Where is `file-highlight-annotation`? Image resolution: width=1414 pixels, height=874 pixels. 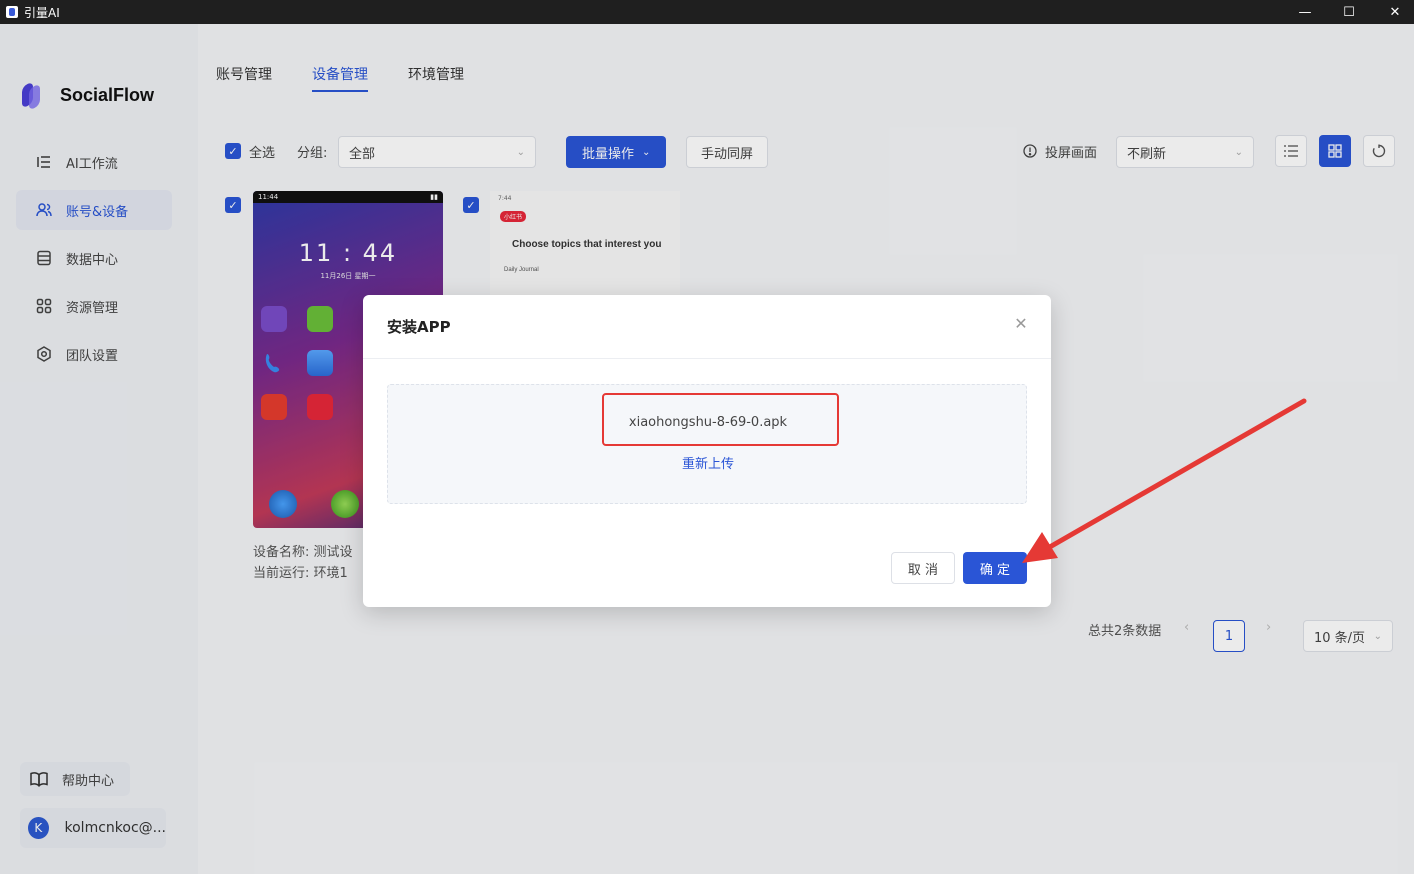
file-highlight-annotation is located at coordinates (720, 419).